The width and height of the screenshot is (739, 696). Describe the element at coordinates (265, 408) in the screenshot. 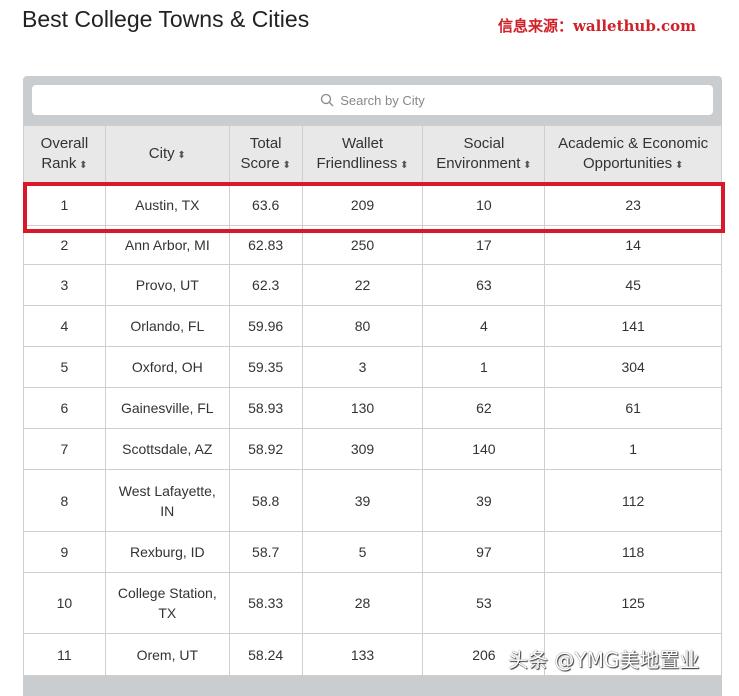

I see `cell-total-score: 58.93` at that location.